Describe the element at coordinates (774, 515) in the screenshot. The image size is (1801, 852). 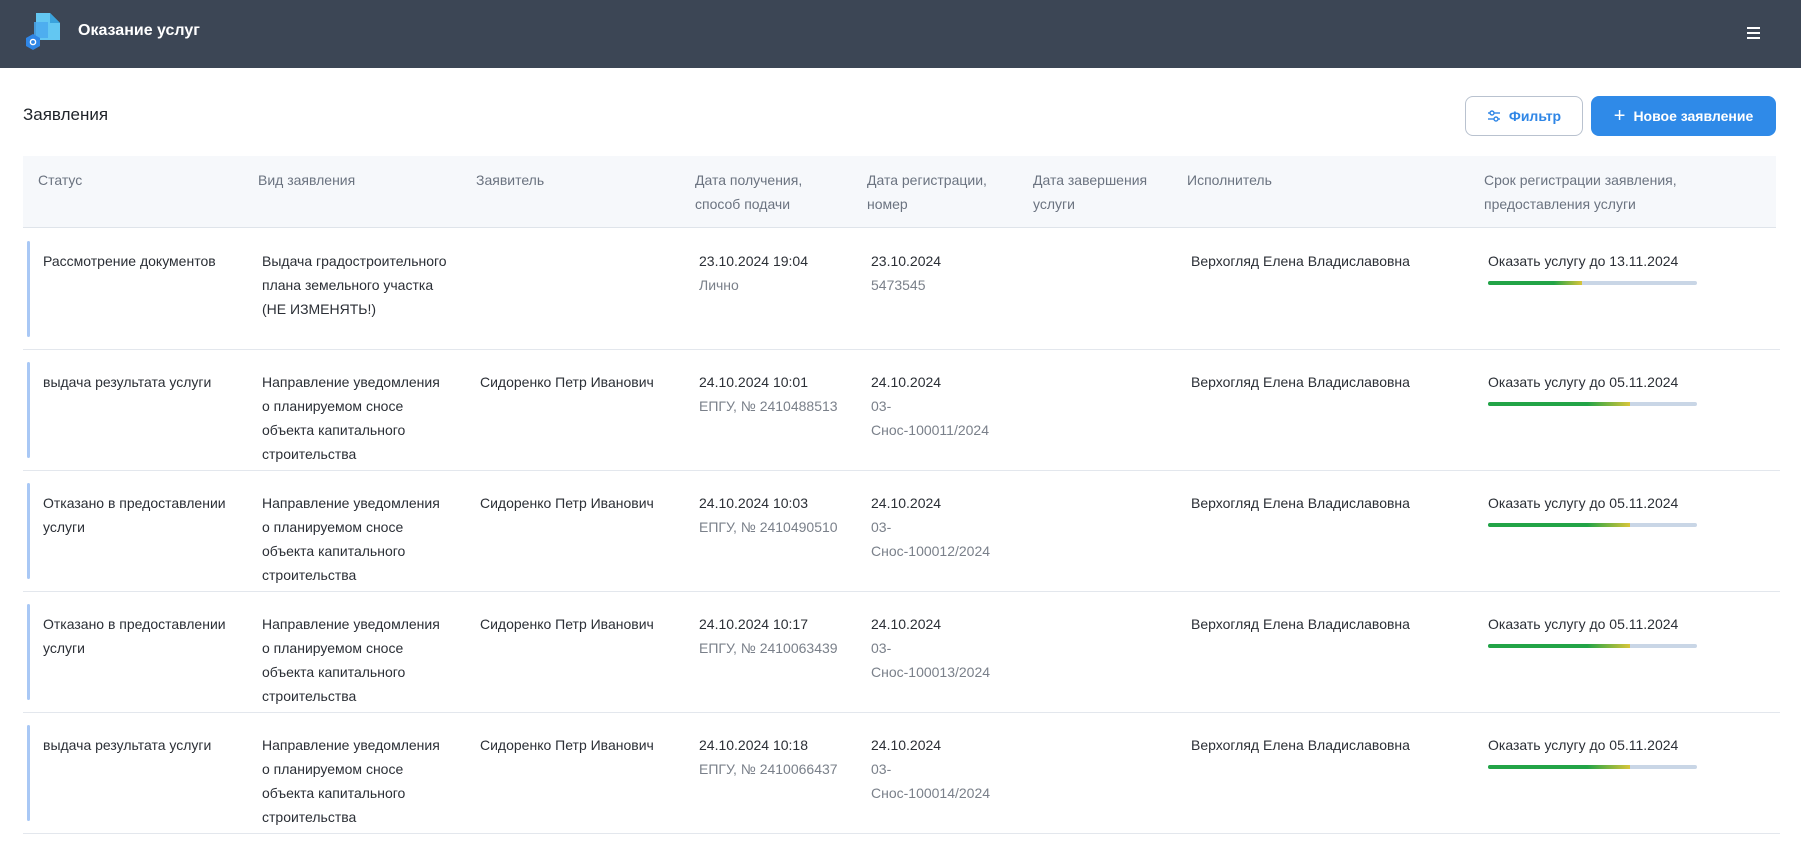
I see `received-cell: 24.10.2024 10:03 ЕПГУ, № 2410490510` at that location.